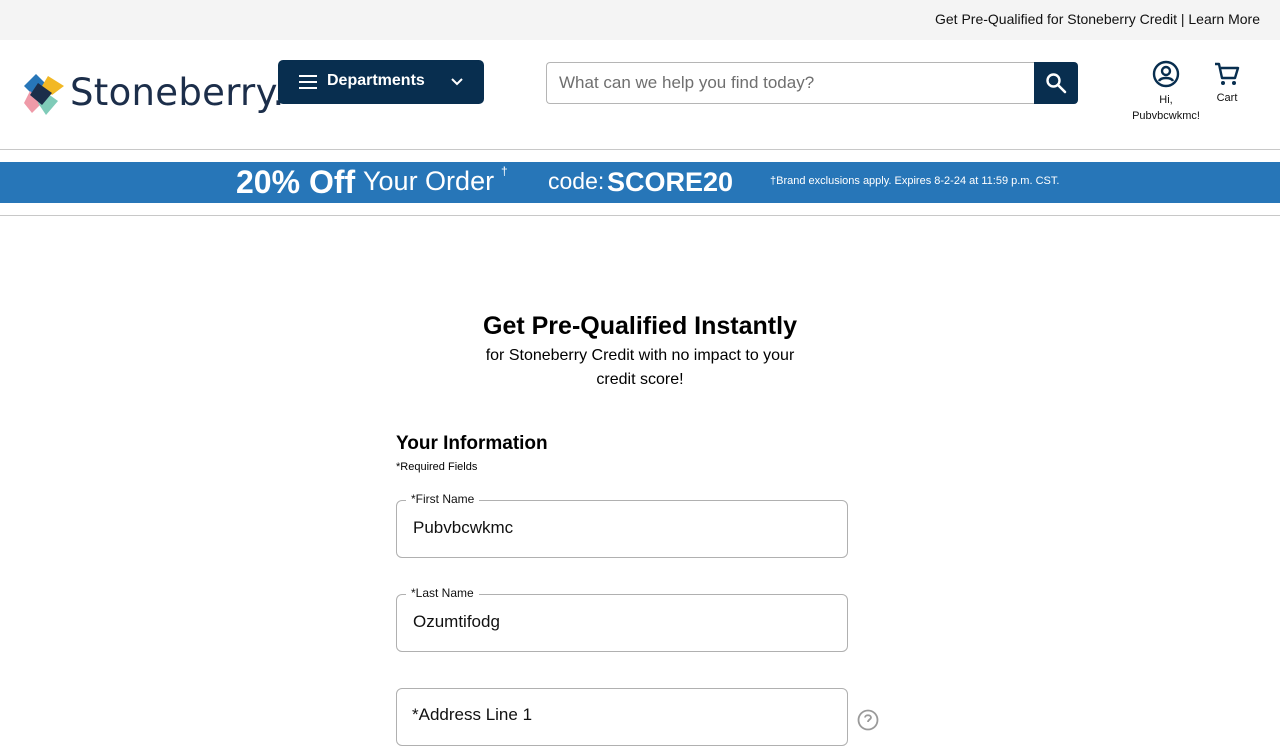 Image resolution: width=1280 pixels, height=746 pixels. What do you see at coordinates (376, 80) in the screenshot?
I see `departments-label: Departments` at bounding box center [376, 80].